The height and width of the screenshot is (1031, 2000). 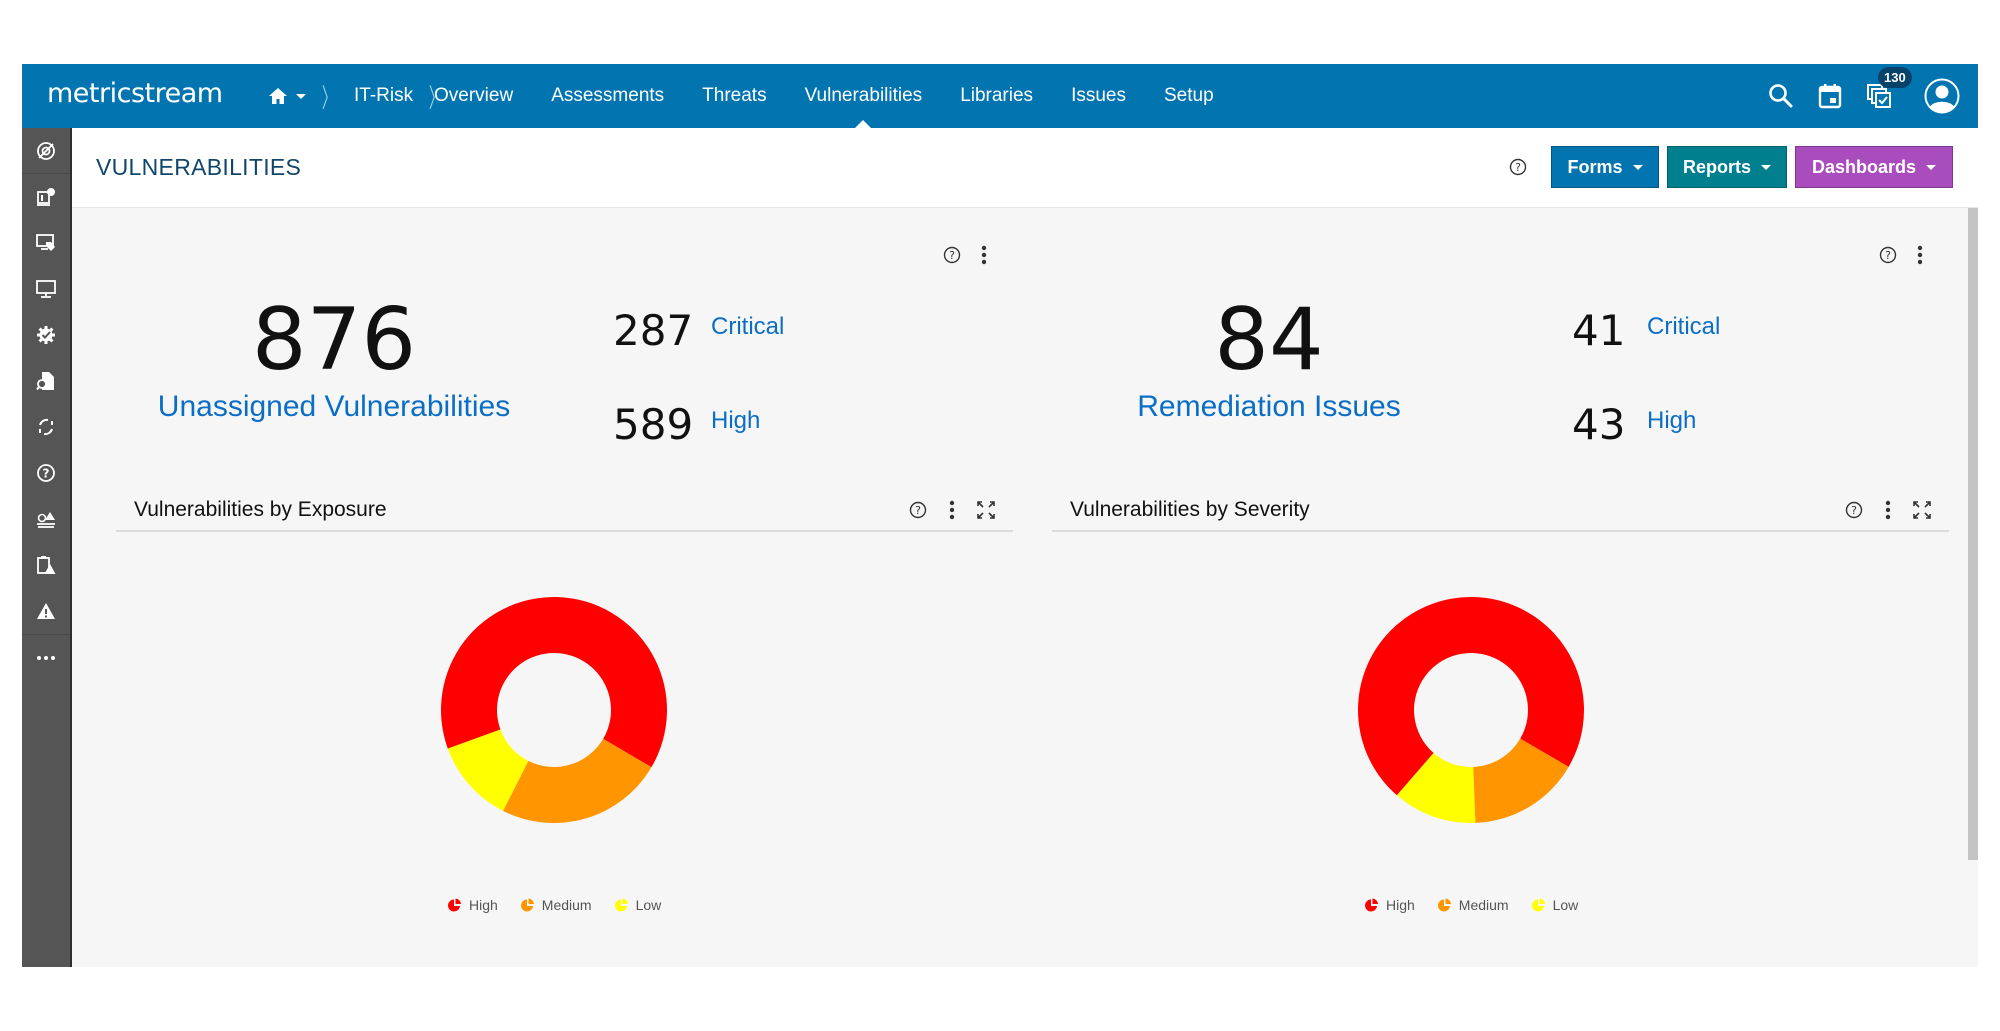 What do you see at coordinates (473, 96) in the screenshot?
I see `nav-overview: Overview` at bounding box center [473, 96].